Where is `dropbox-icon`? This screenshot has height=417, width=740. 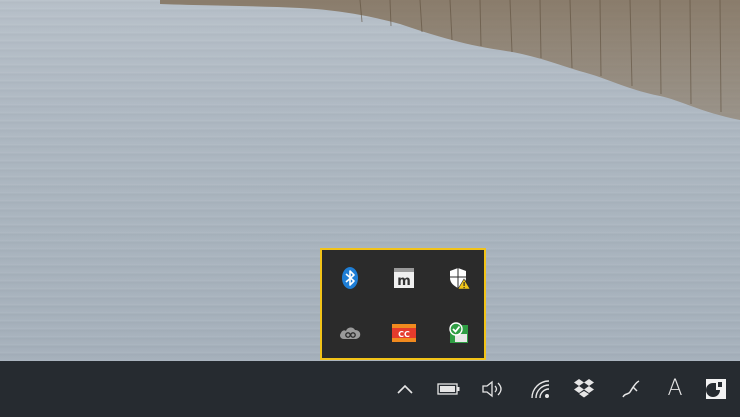 dropbox-icon is located at coordinates (584, 389).